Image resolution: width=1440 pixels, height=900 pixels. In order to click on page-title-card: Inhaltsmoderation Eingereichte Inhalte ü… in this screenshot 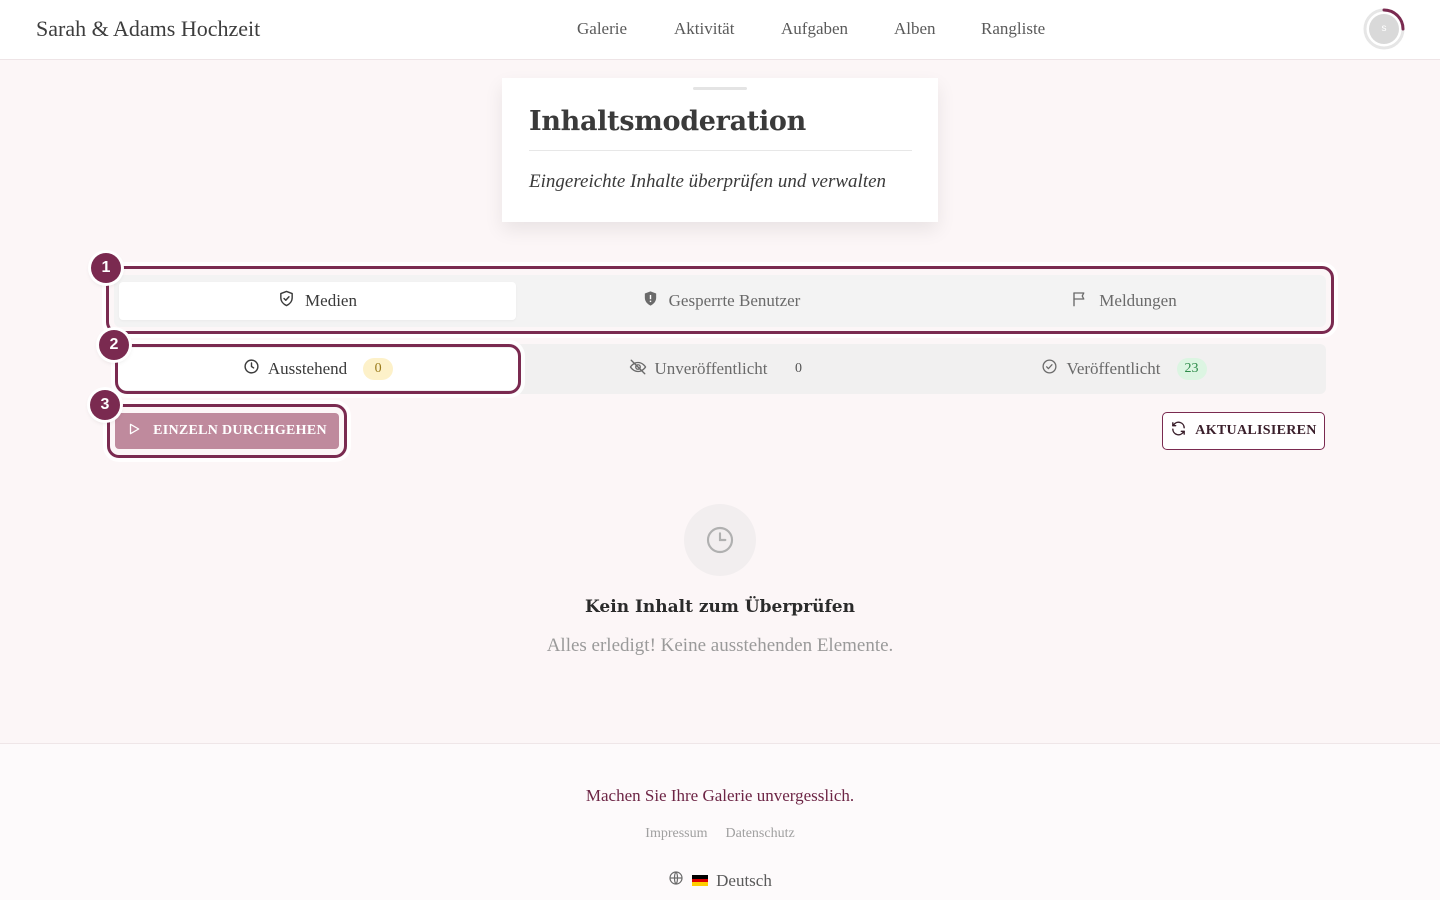, I will do `click(720, 150)`.